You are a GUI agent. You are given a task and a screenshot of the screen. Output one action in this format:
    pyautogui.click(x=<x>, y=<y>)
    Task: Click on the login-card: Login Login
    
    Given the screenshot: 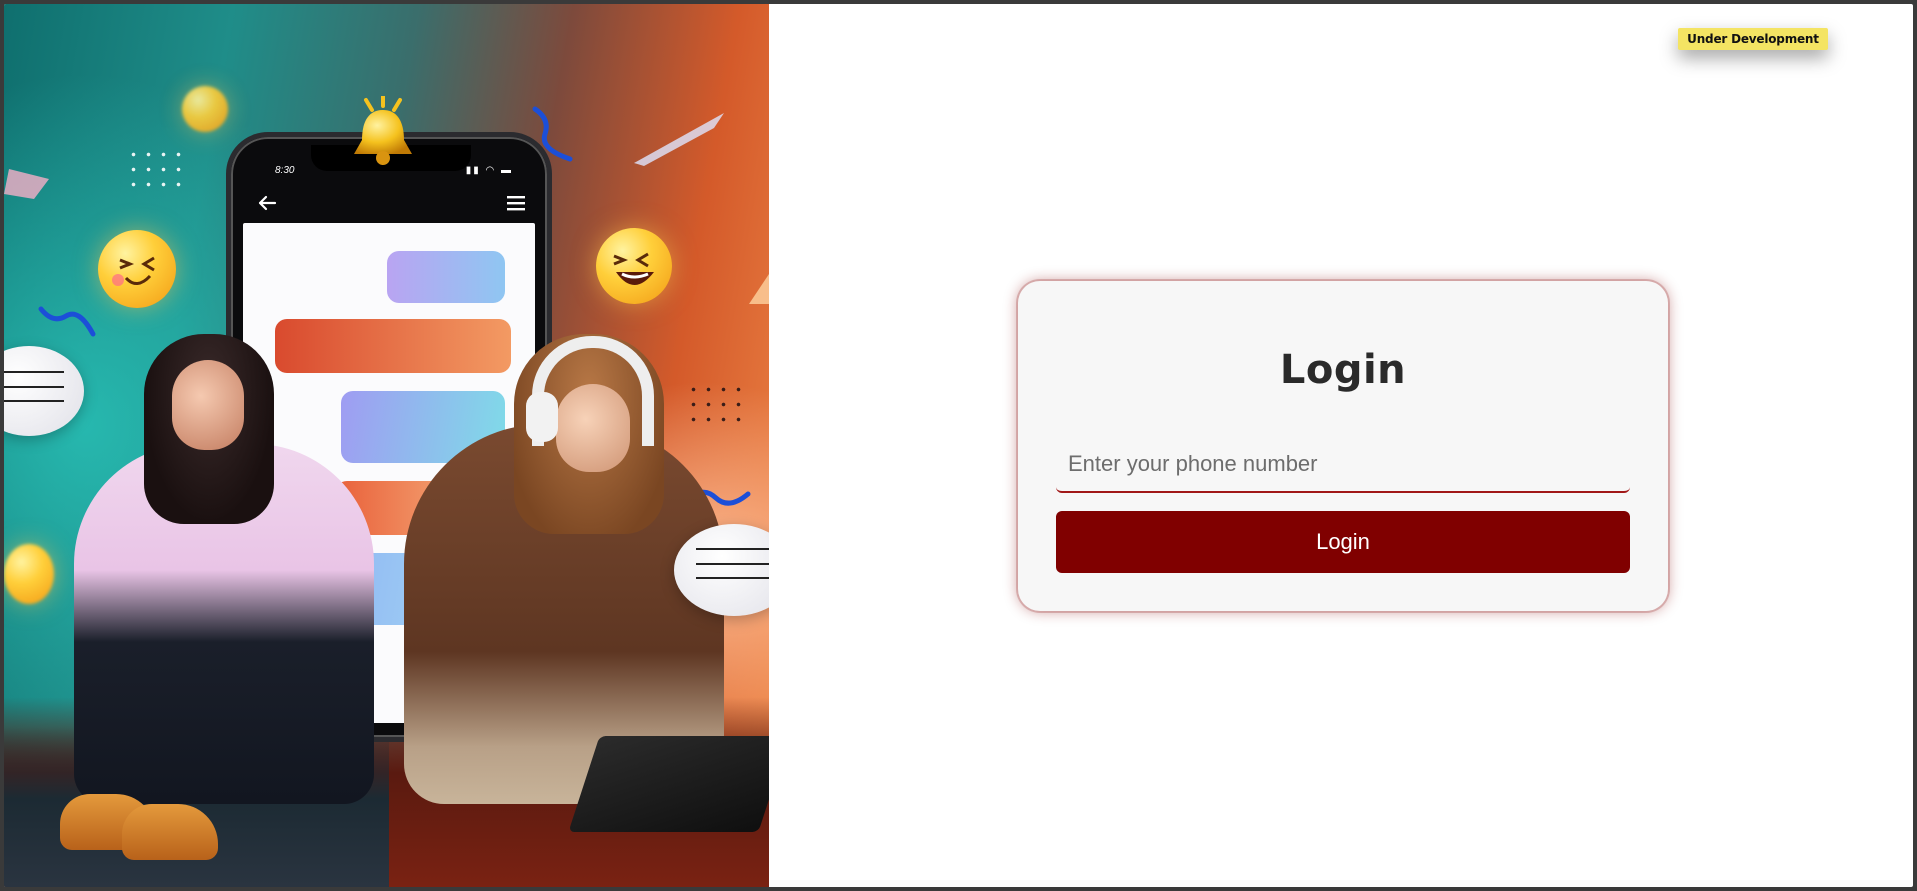 What is the action you would take?
    pyautogui.click(x=1343, y=446)
    